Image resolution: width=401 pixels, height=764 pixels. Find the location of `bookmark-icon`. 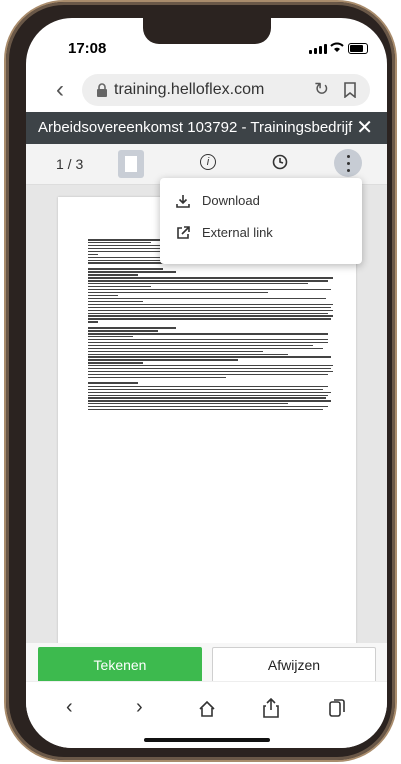

bookmark-icon is located at coordinates (350, 90).